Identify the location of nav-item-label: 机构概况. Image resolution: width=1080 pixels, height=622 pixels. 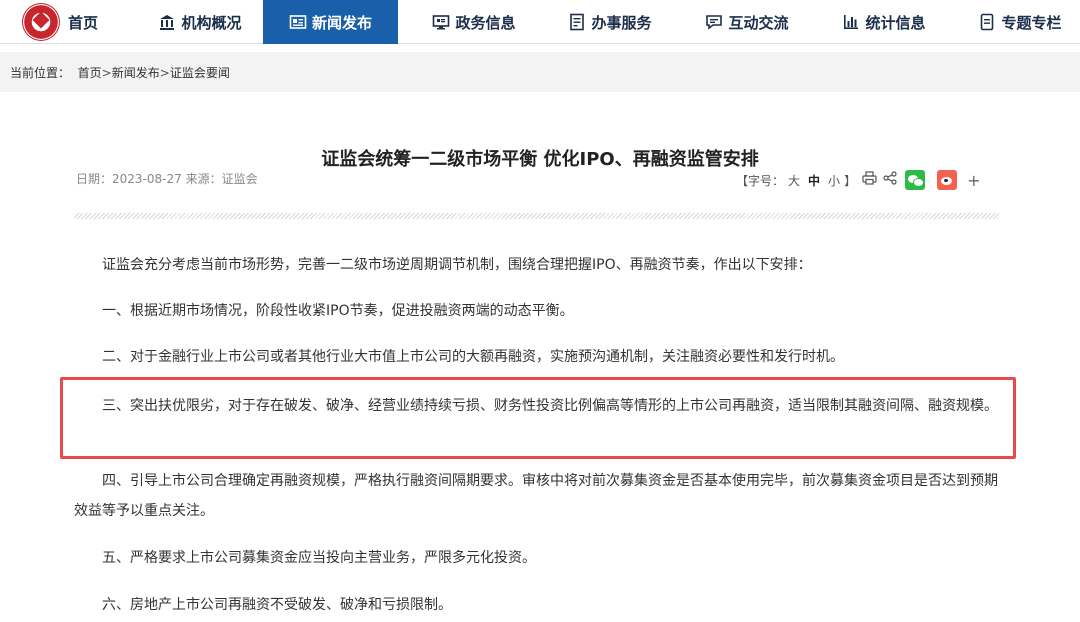
(211, 22).